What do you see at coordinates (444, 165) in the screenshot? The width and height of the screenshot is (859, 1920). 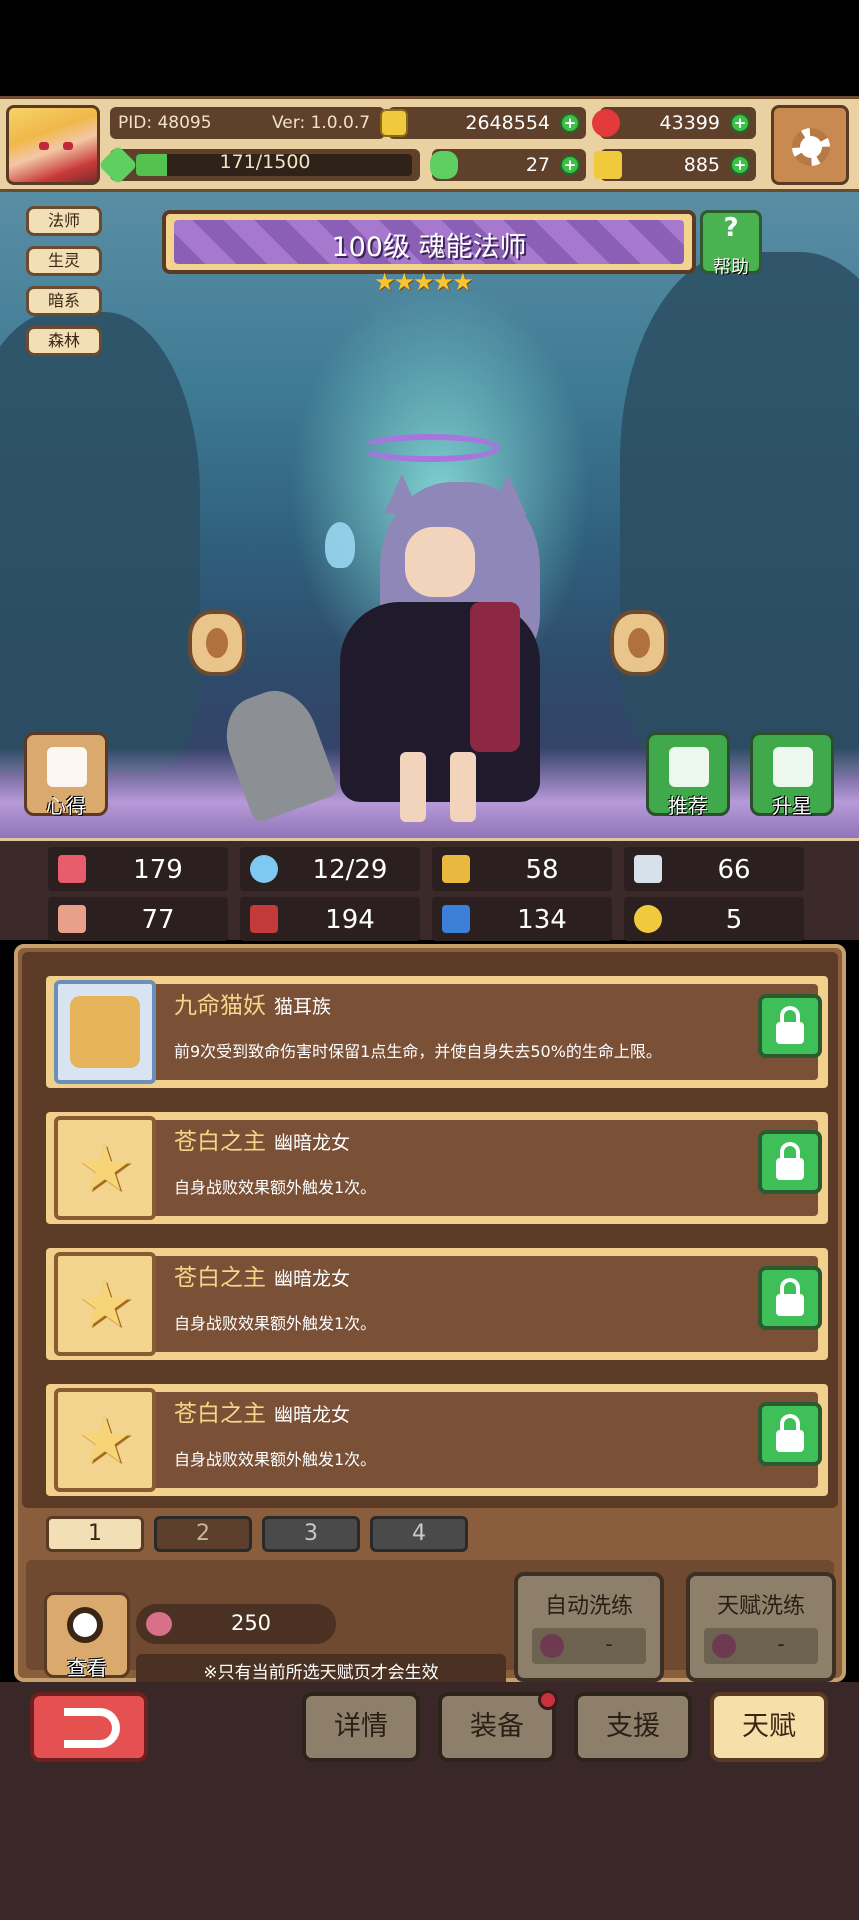 I see `clover-icon` at bounding box center [444, 165].